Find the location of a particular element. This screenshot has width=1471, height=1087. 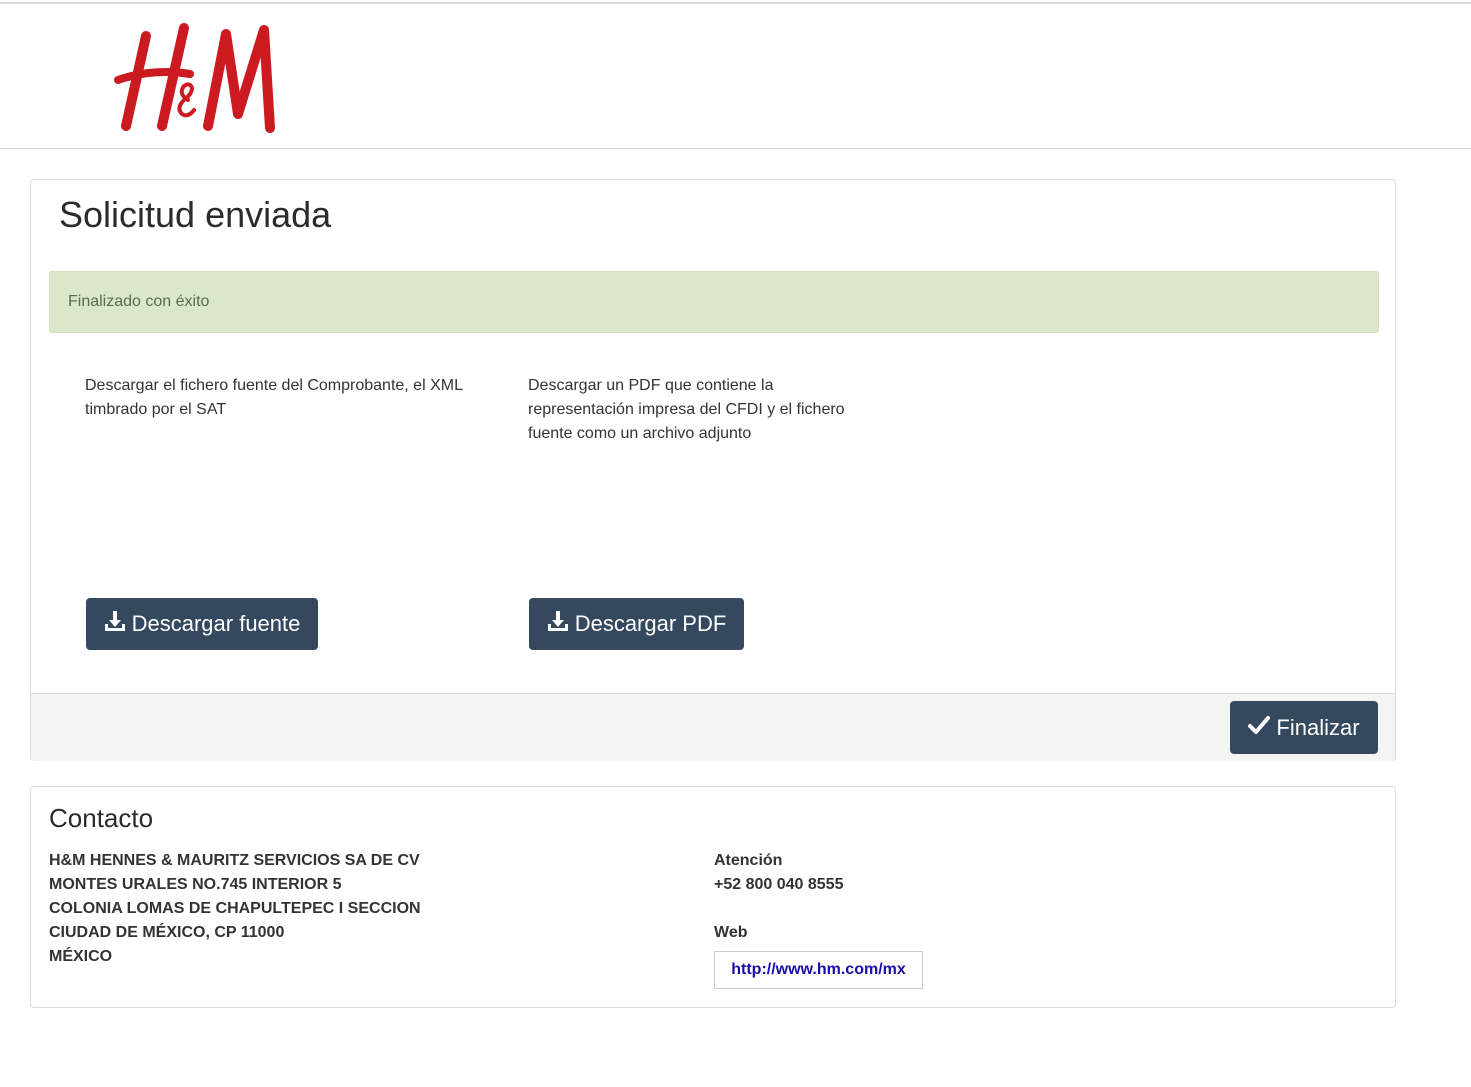

contact-title: Contacto is located at coordinates (101, 818).